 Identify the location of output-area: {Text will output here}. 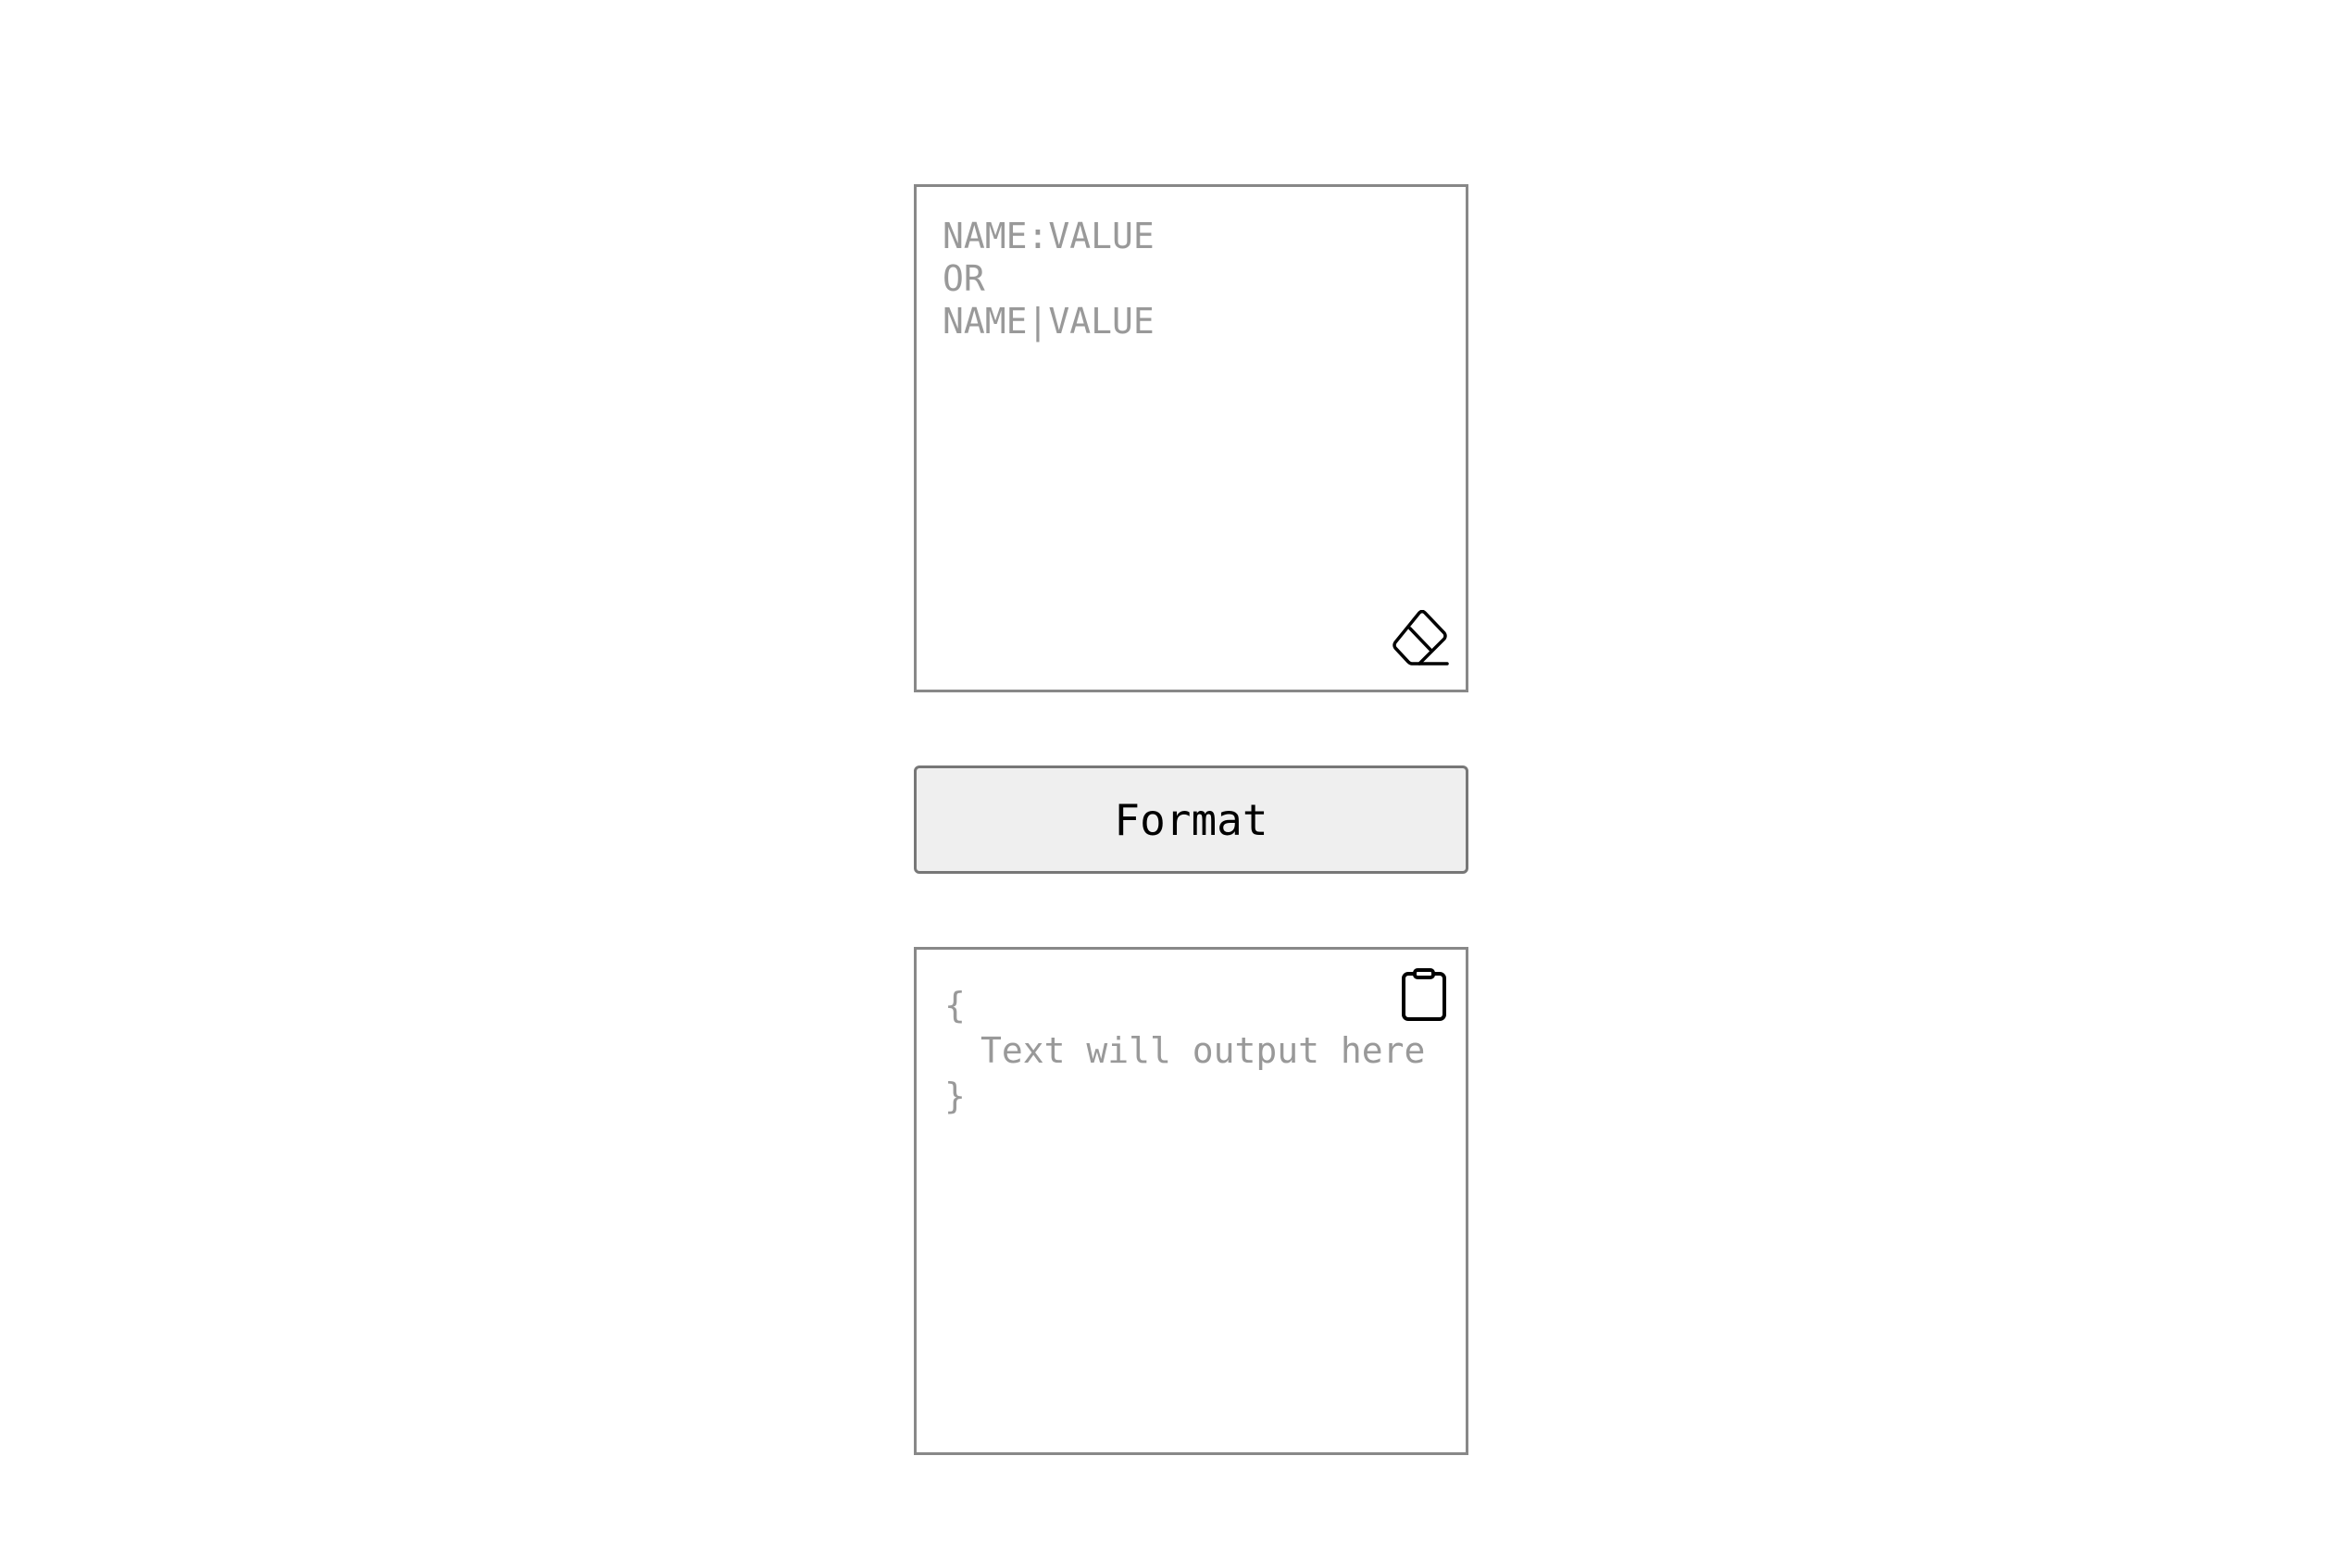
(1191, 1201).